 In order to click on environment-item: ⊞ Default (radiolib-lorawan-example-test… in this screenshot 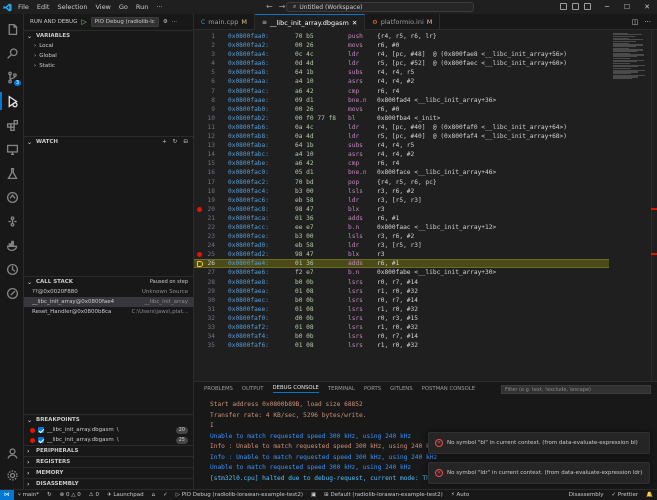, I will do `click(383, 495)`.